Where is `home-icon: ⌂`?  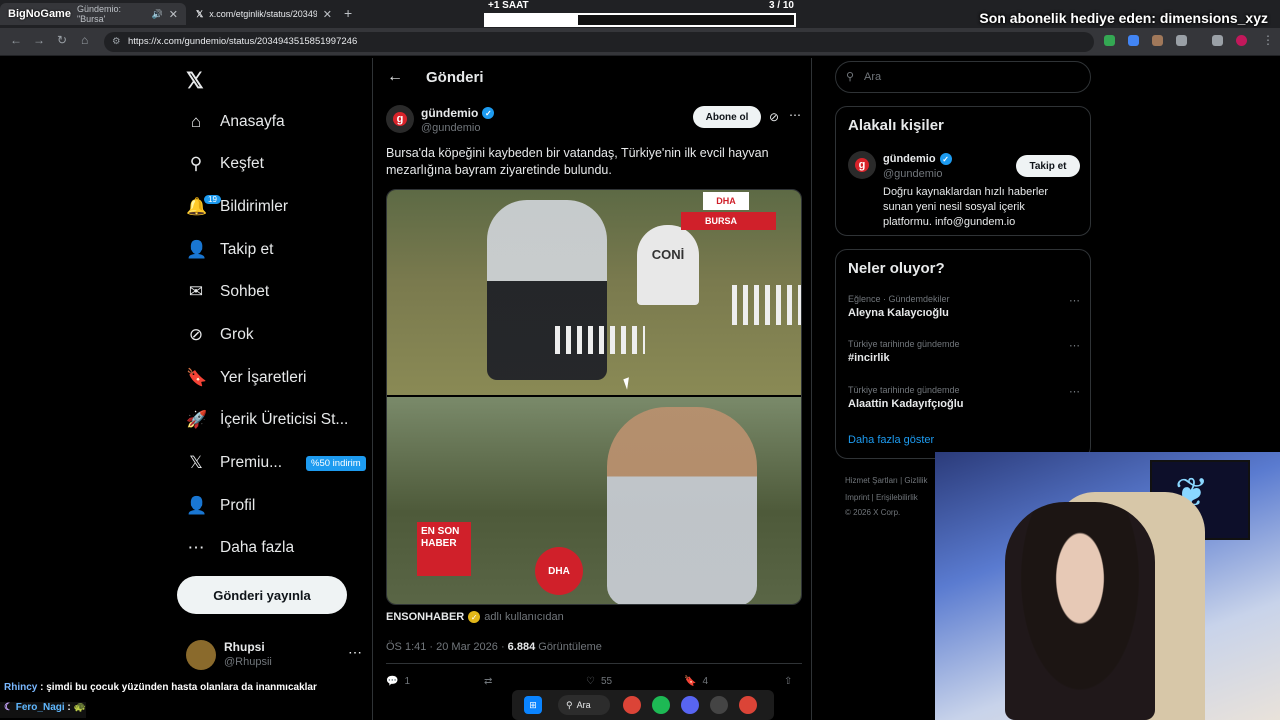
home-icon: ⌂ is located at coordinates (84, 40).